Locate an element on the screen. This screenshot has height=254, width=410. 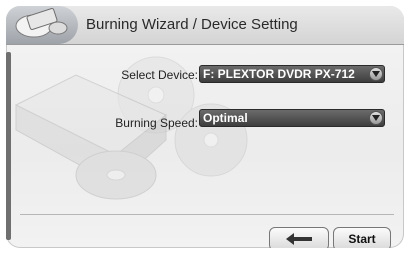
start-button: Start is located at coordinates (362, 237).